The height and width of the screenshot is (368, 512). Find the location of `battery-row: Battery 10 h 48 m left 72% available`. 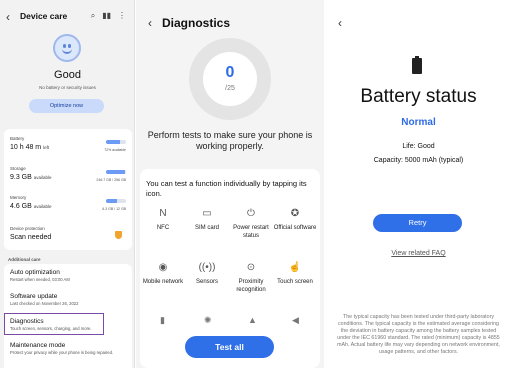

battery-row: Battery 10 h 48 m left 72% available is located at coordinates (68, 144).